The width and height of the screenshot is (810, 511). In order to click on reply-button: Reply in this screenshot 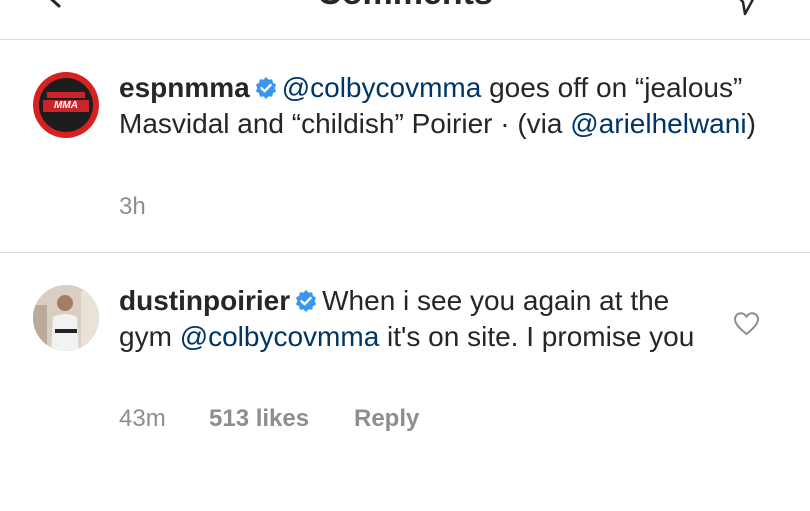, I will do `click(386, 419)`.